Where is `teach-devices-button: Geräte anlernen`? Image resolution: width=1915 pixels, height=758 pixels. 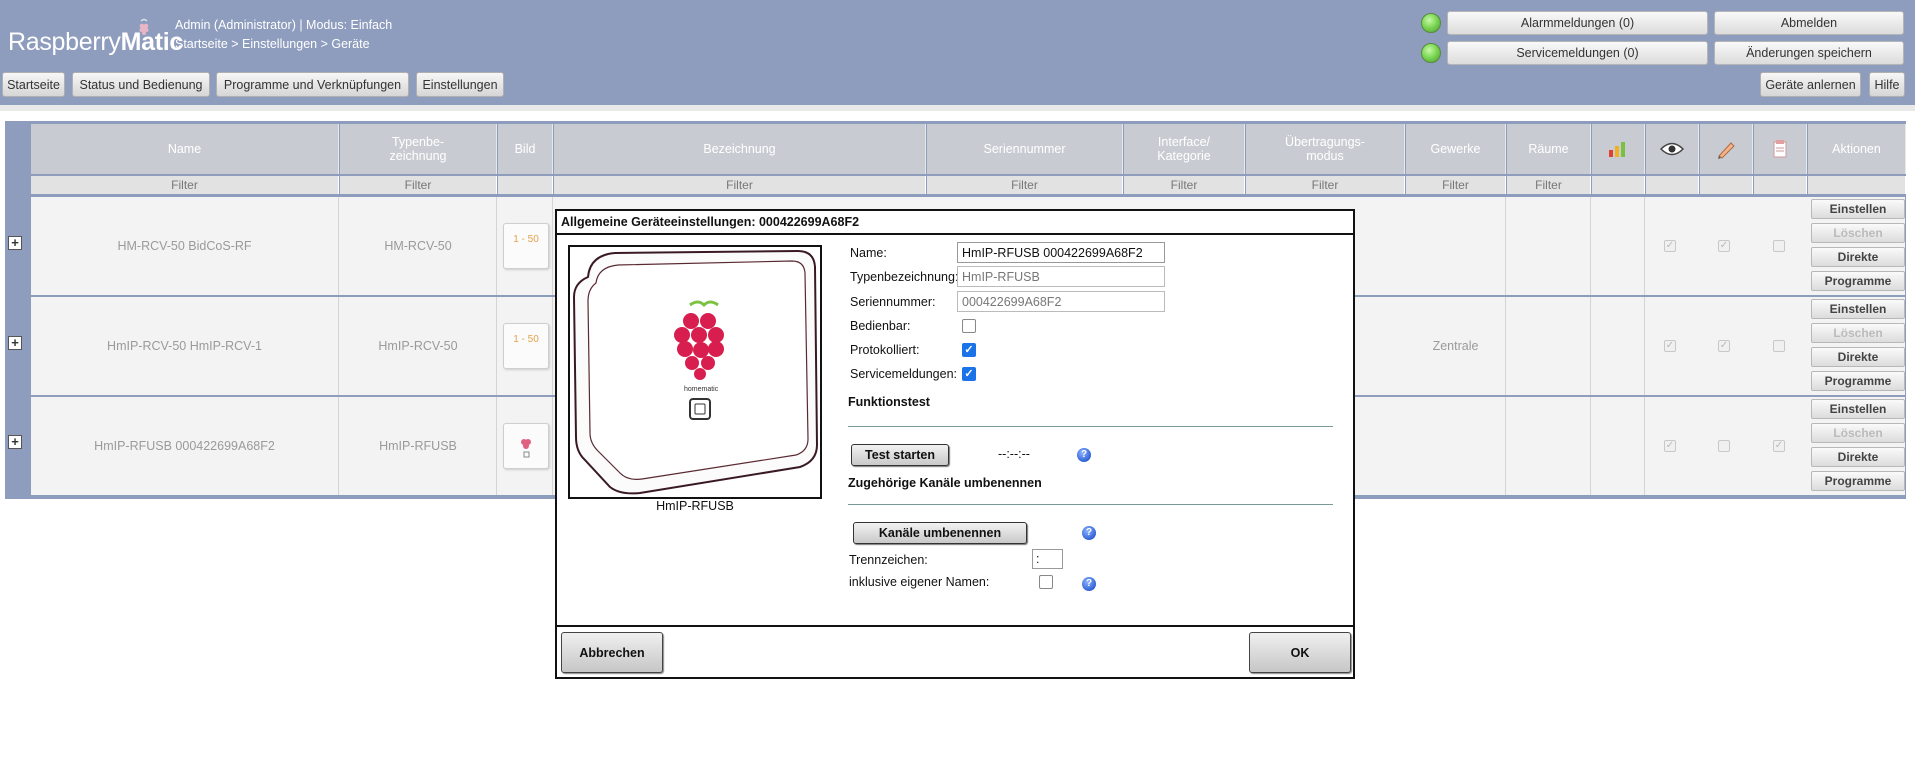
teach-devices-button: Geräte anlernen is located at coordinates (1810, 84).